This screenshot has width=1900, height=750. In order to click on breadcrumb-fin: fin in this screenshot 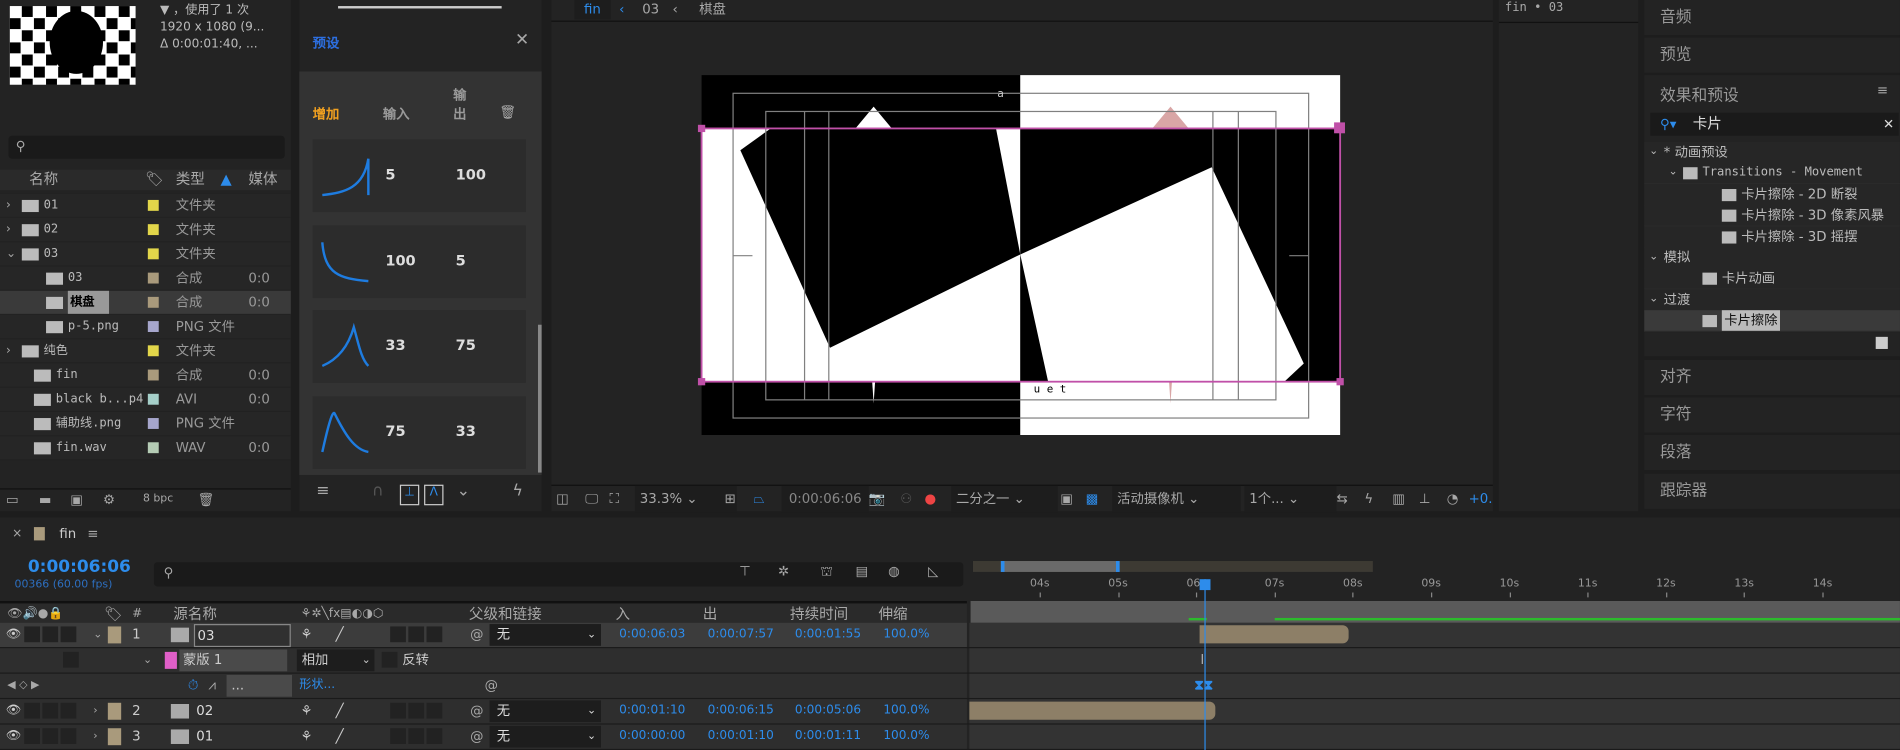, I will do `click(592, 10)`.